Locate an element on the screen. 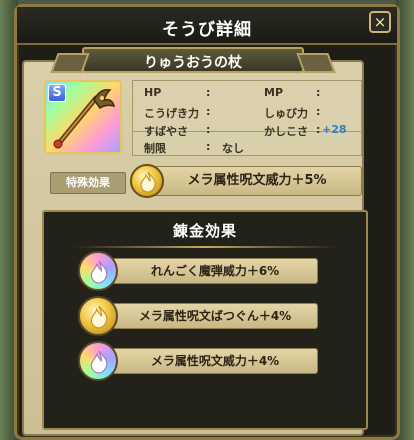 This screenshot has width=414, height=440. alchemy-effect-1-orb is located at coordinates (98, 271).